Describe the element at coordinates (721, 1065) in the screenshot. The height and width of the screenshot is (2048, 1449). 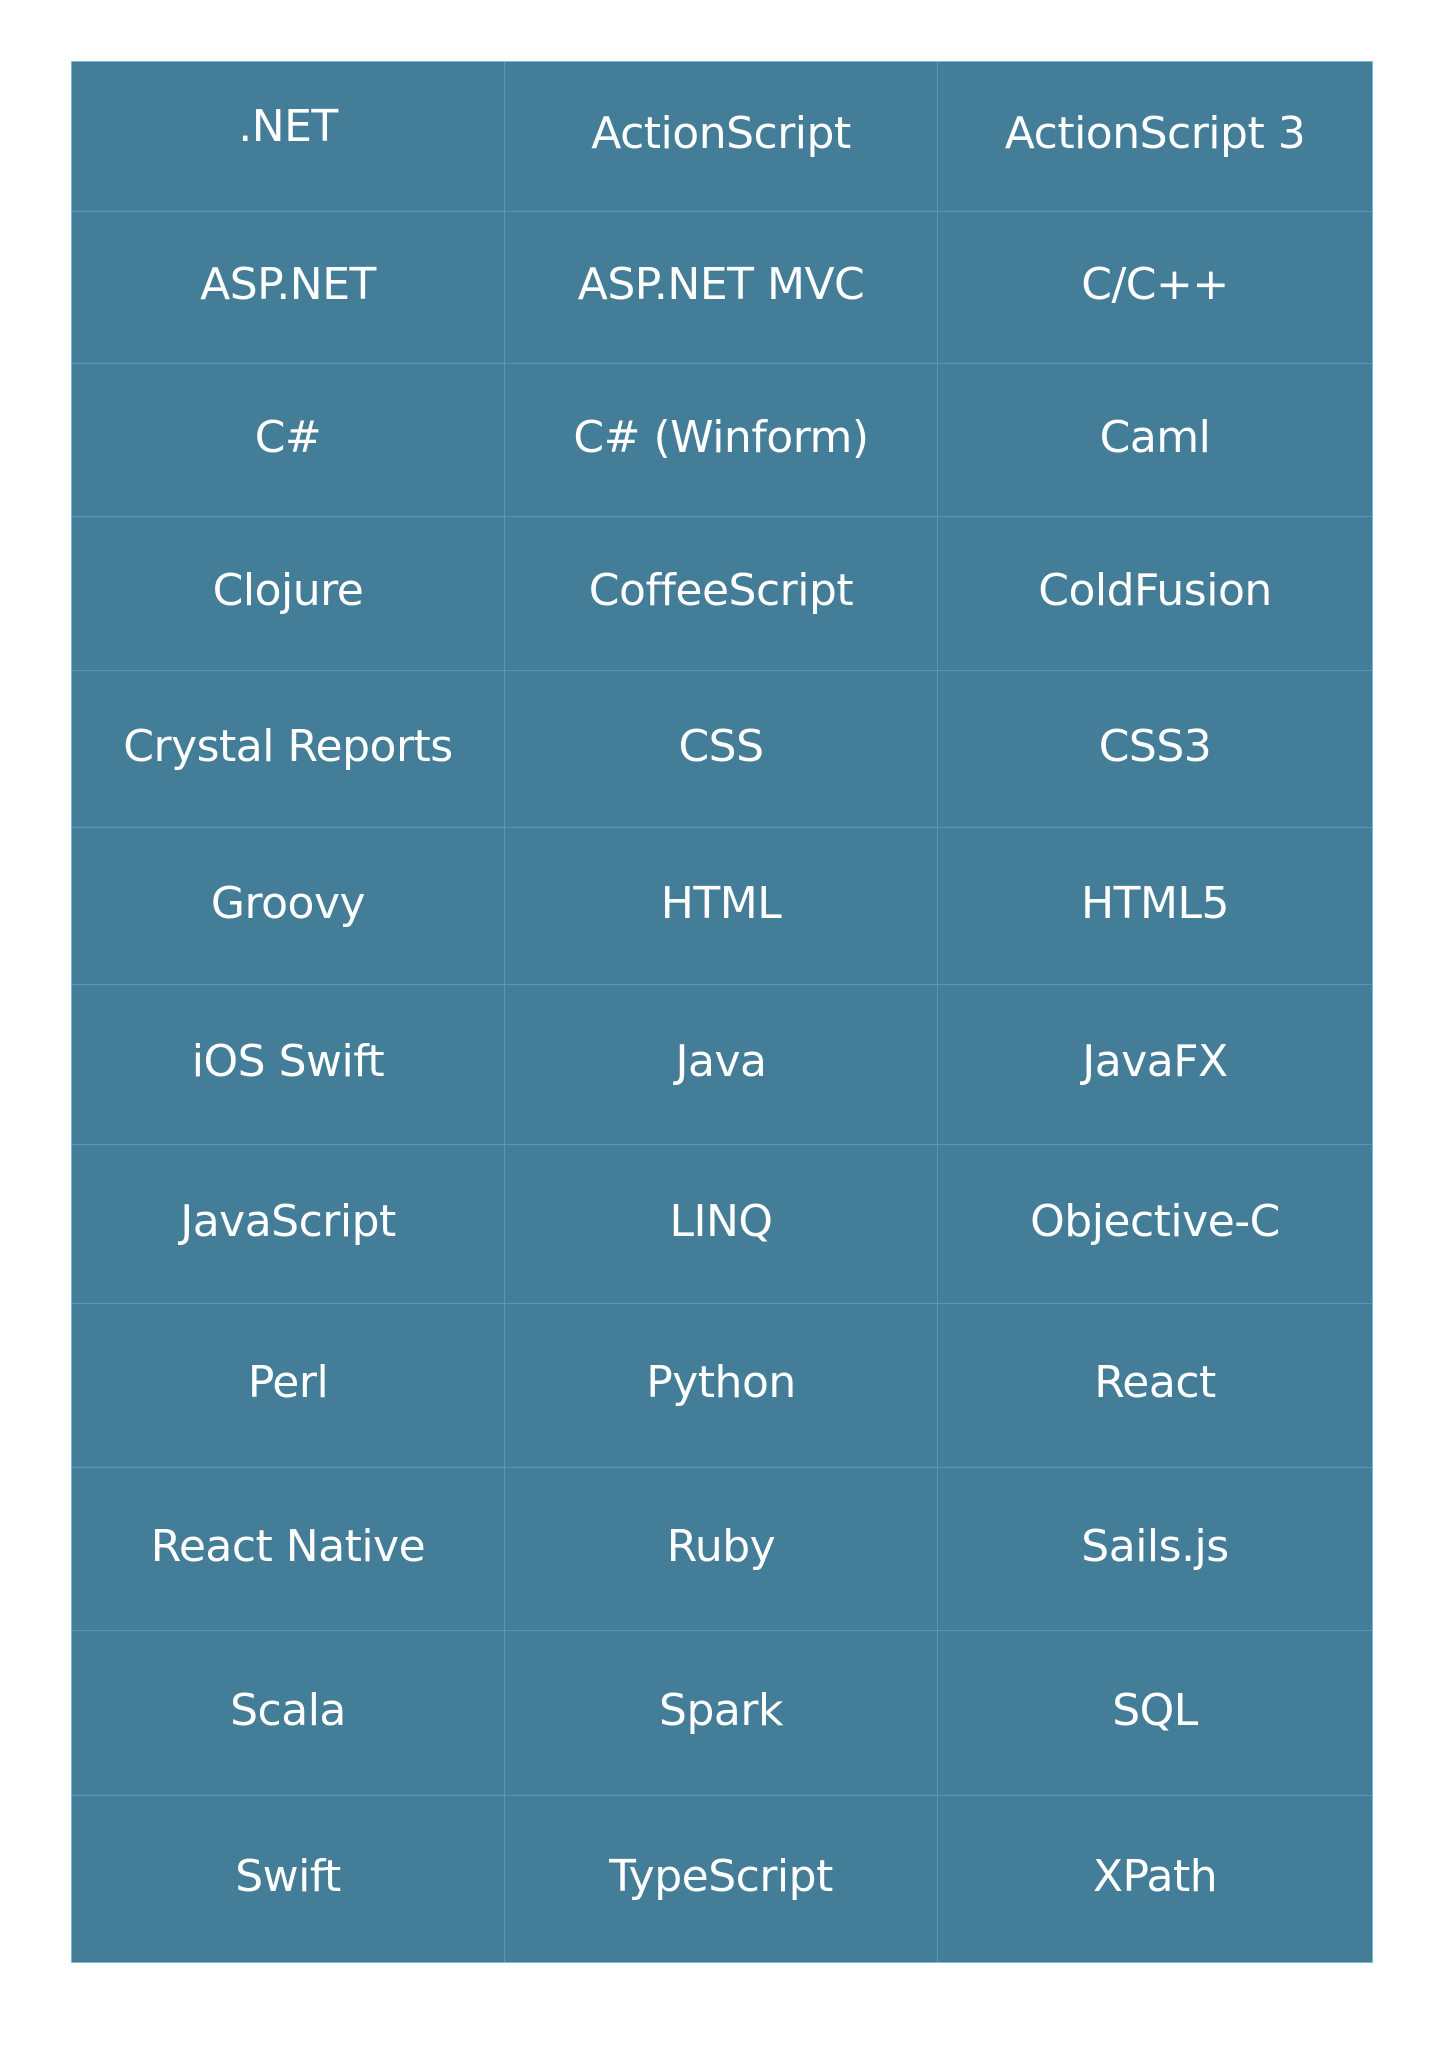
I see `grid-cell: Java` at that location.